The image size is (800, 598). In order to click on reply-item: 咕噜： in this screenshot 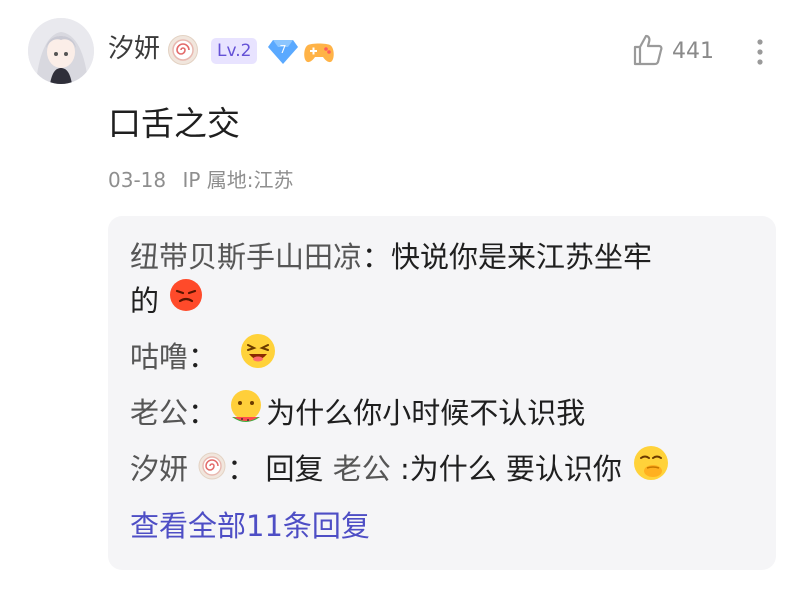, I will do `click(204, 359)`.